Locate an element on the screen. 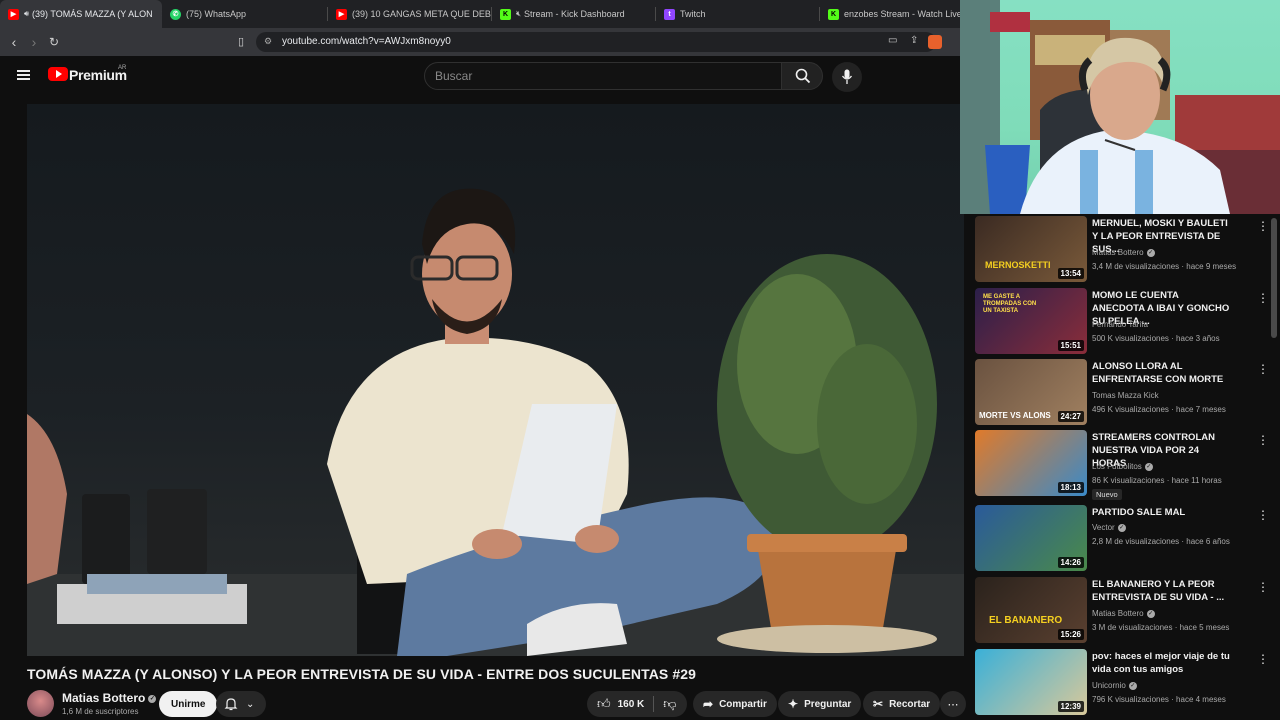 Image resolution: width=1280 pixels, height=720 pixels. notifications-button: ⌄ is located at coordinates (241, 704).